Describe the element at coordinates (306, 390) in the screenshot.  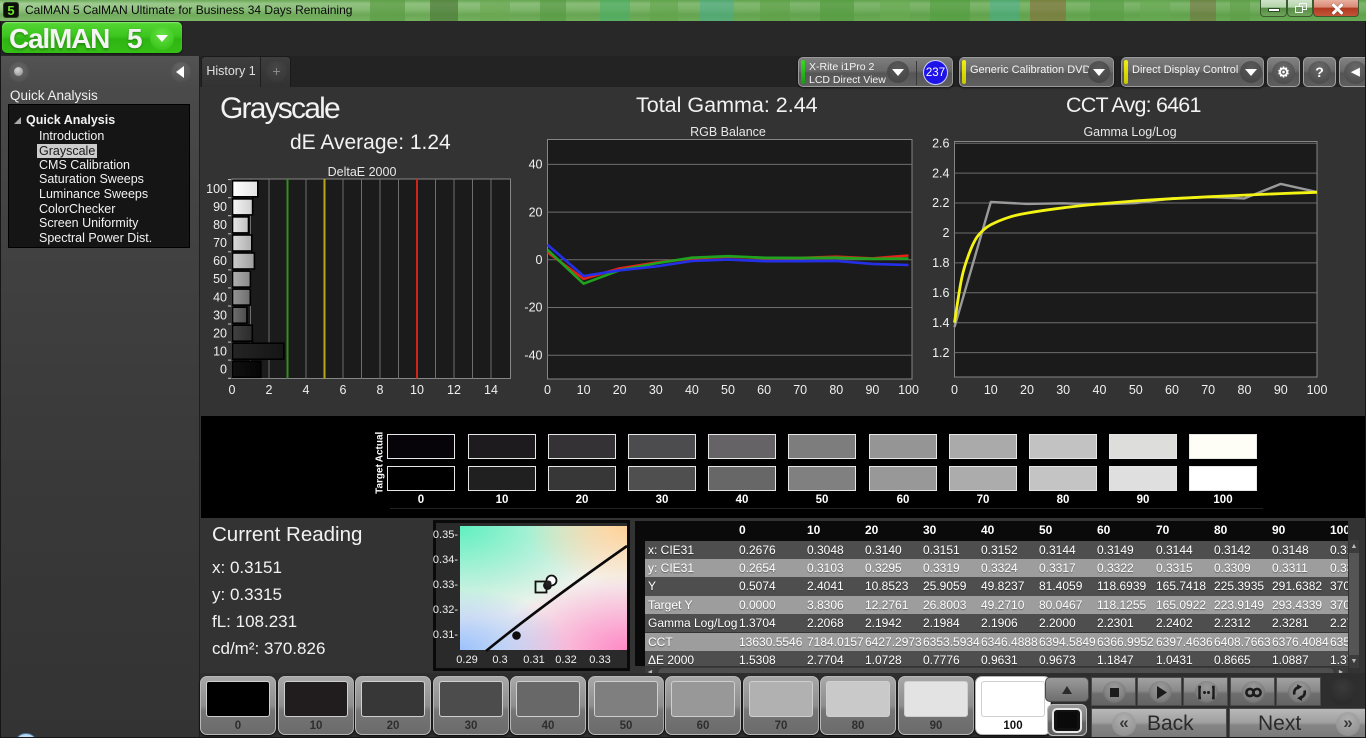
I see `svg-text: 4` at that location.